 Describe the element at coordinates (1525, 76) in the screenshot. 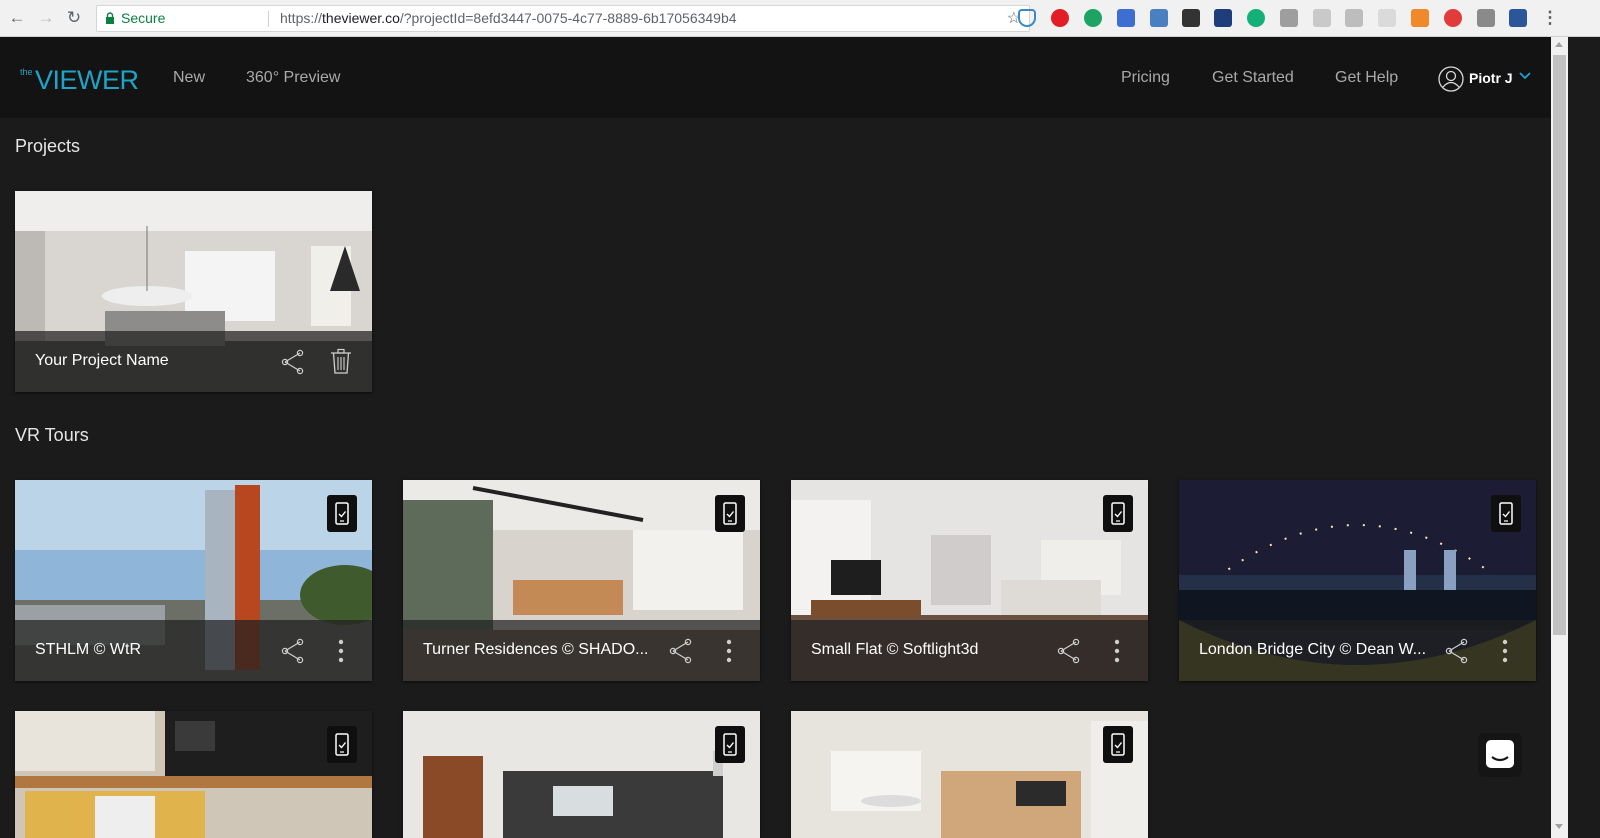

I see `chevron-down-icon` at that location.